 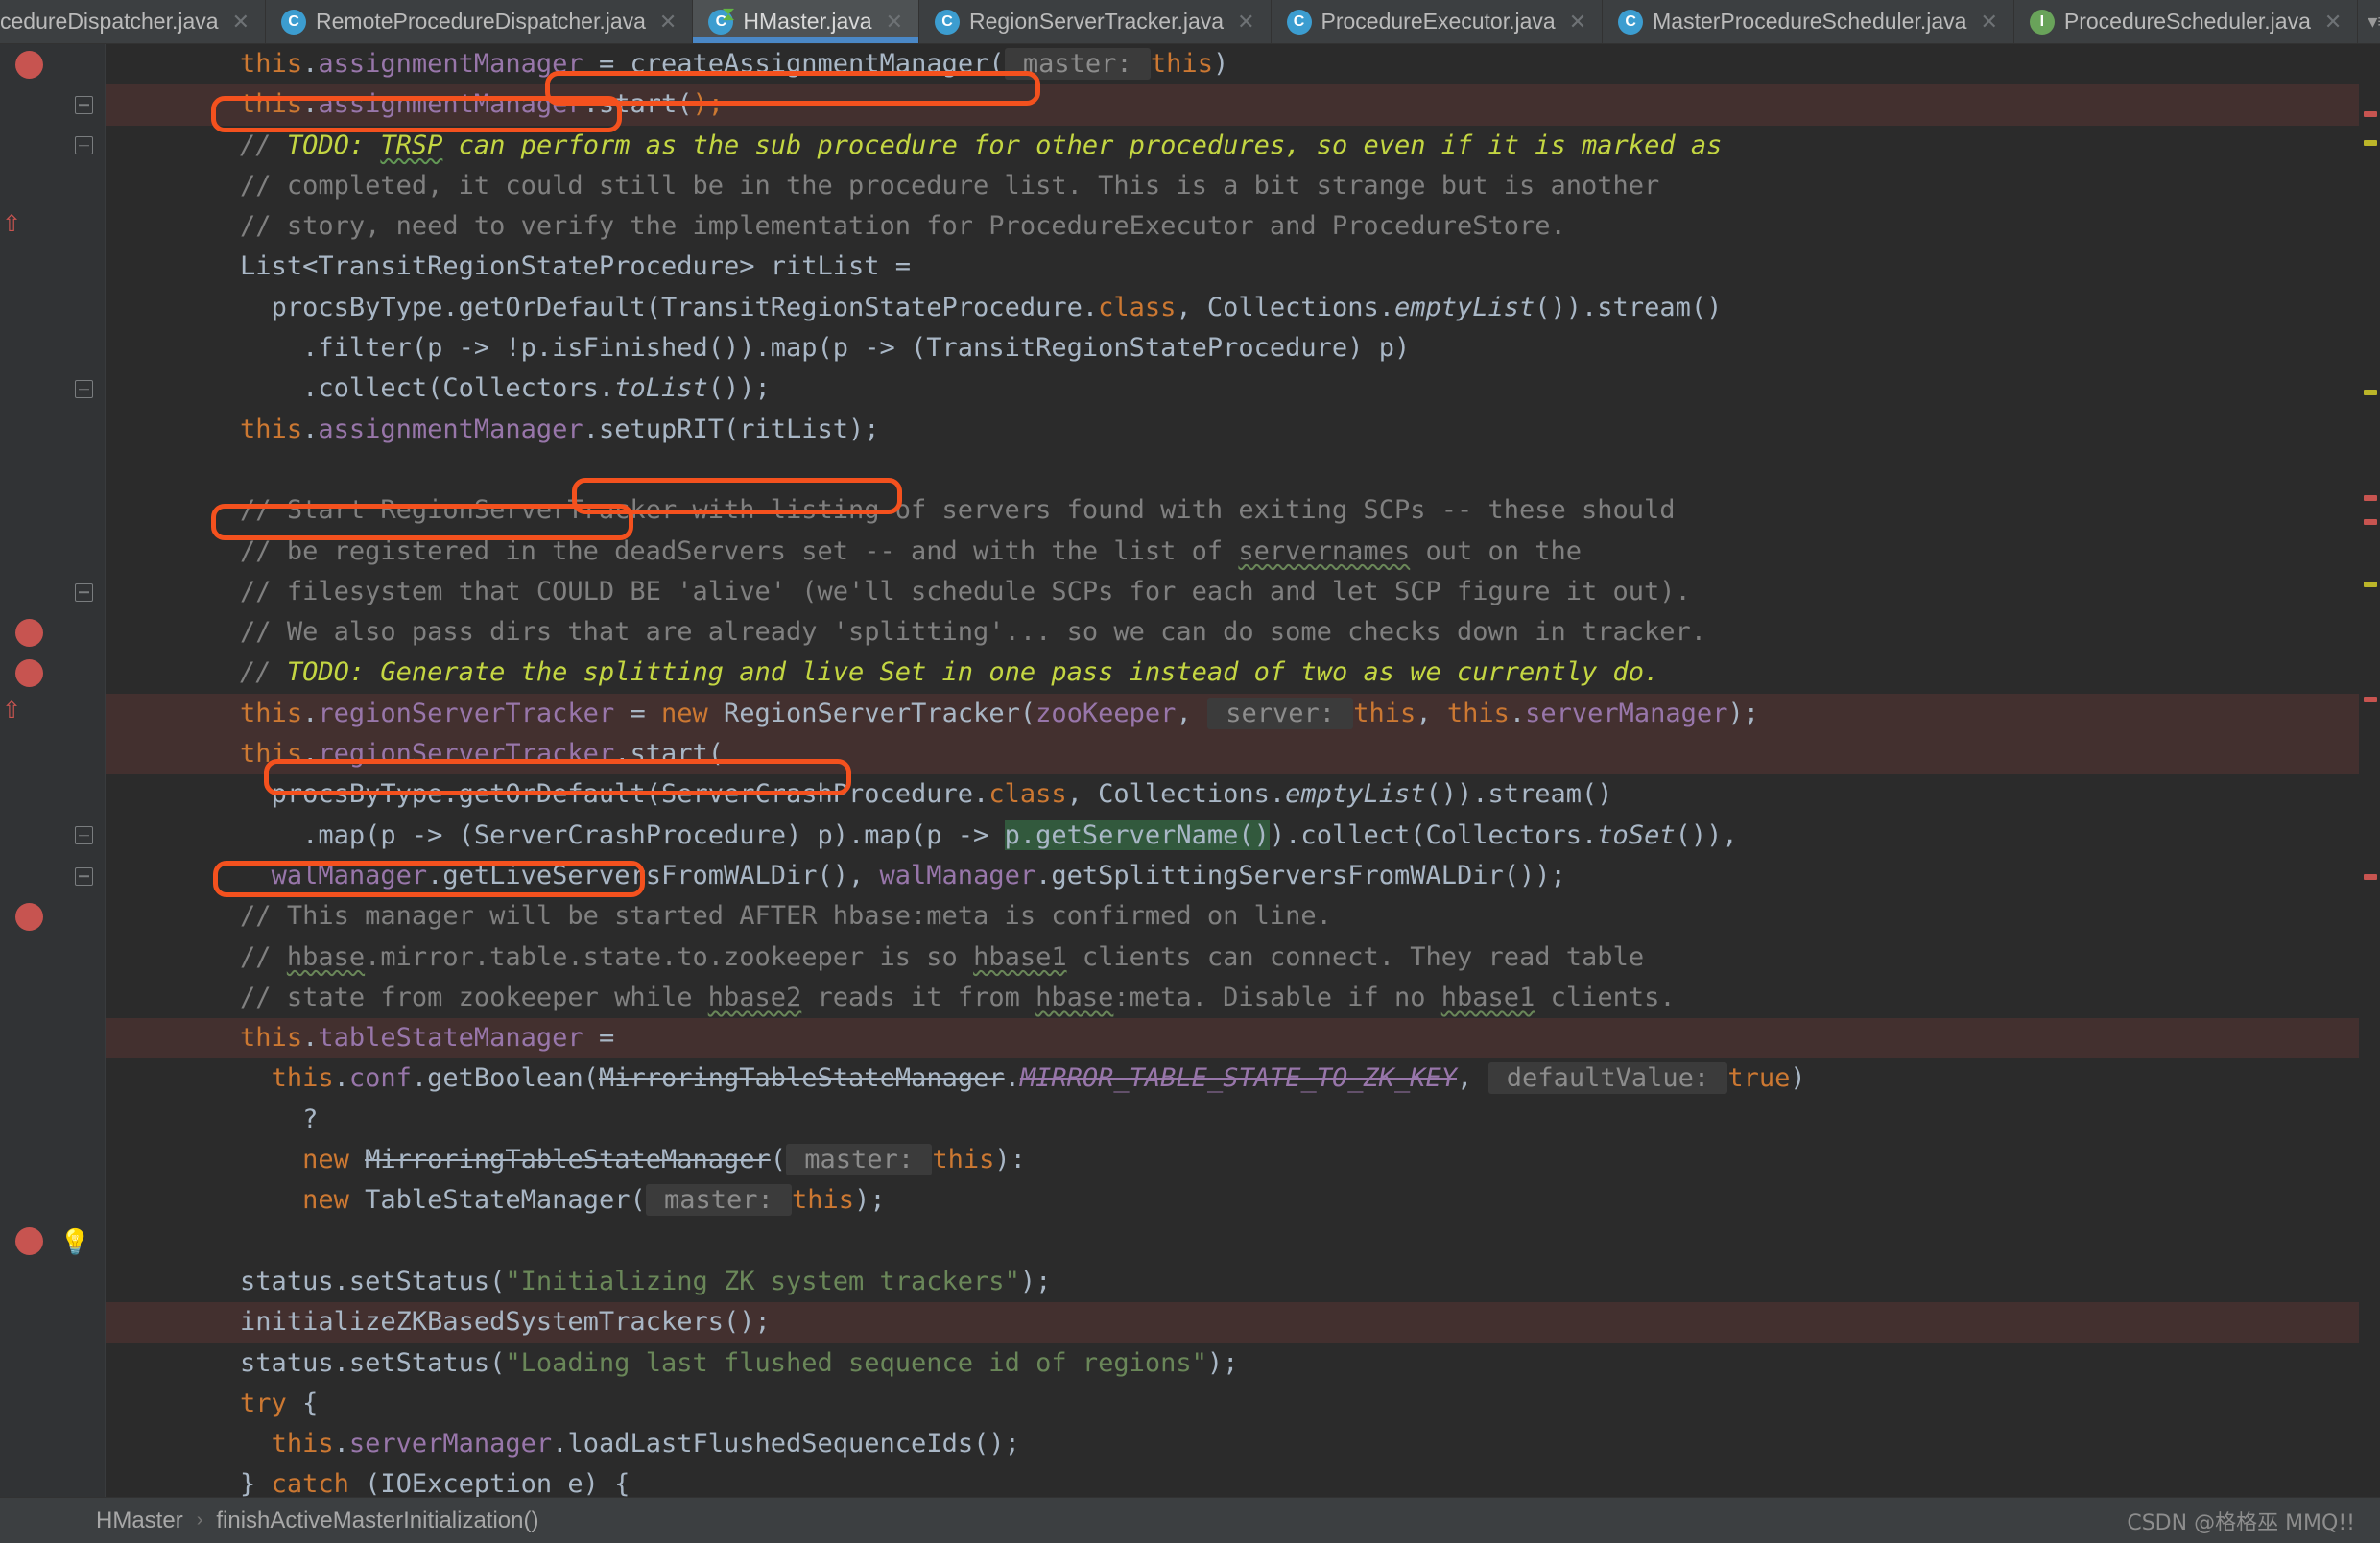 What do you see at coordinates (964, 1160) in the screenshot?
I see `code-token: this` at bounding box center [964, 1160].